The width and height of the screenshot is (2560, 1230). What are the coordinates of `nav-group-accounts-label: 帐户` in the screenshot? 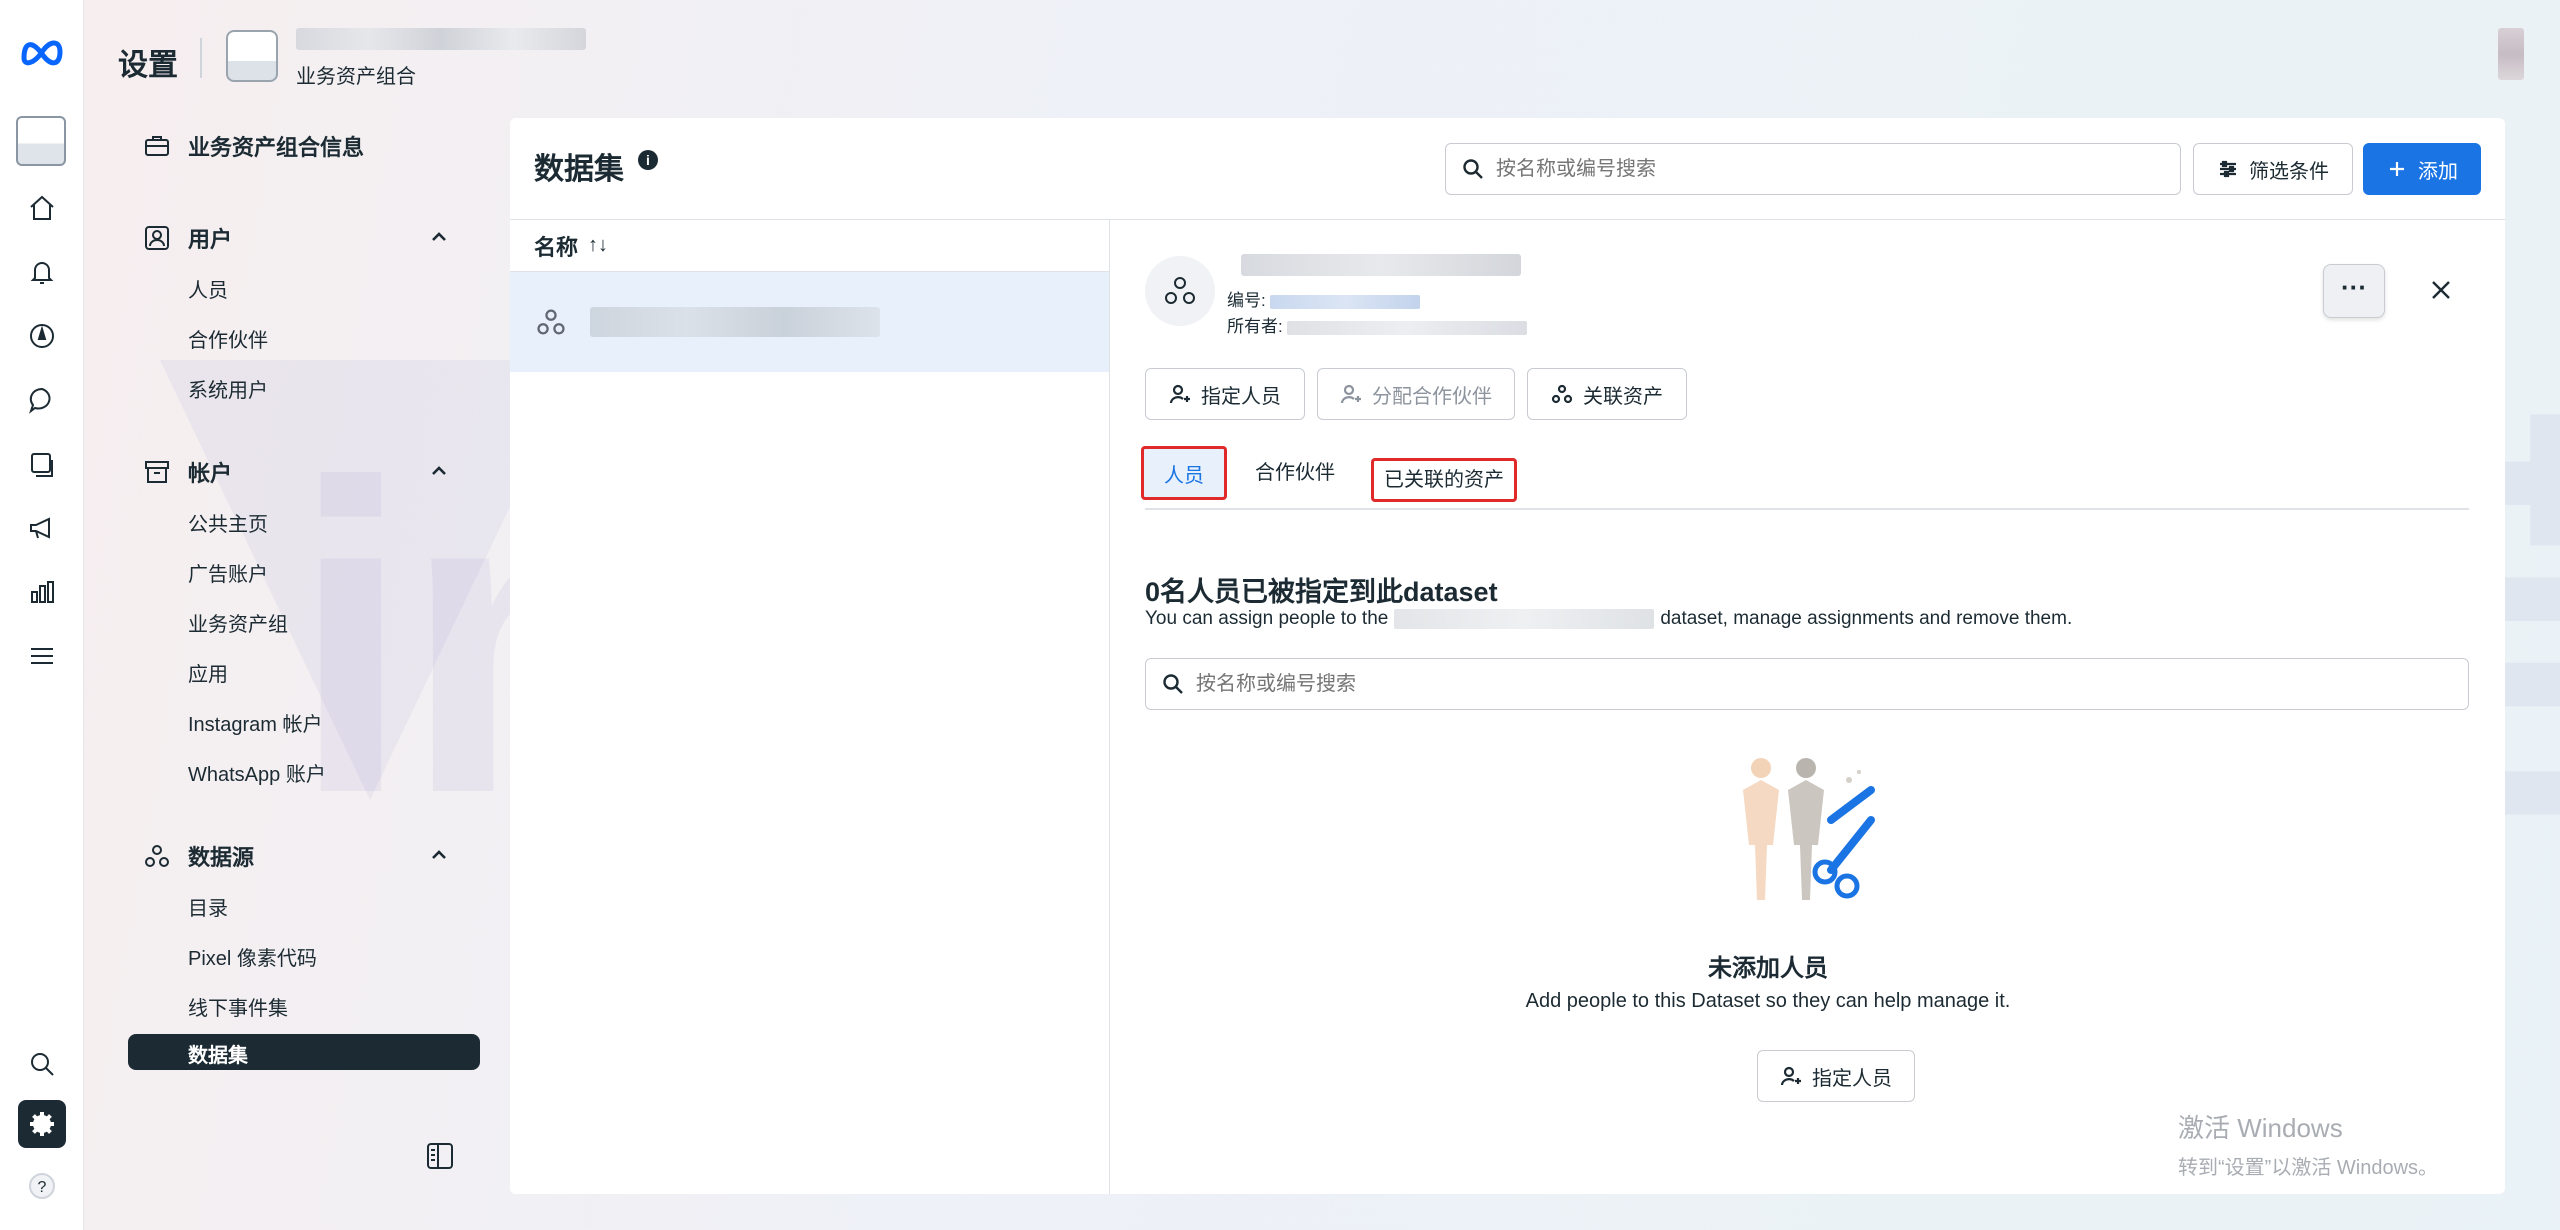 It's located at (210, 473).